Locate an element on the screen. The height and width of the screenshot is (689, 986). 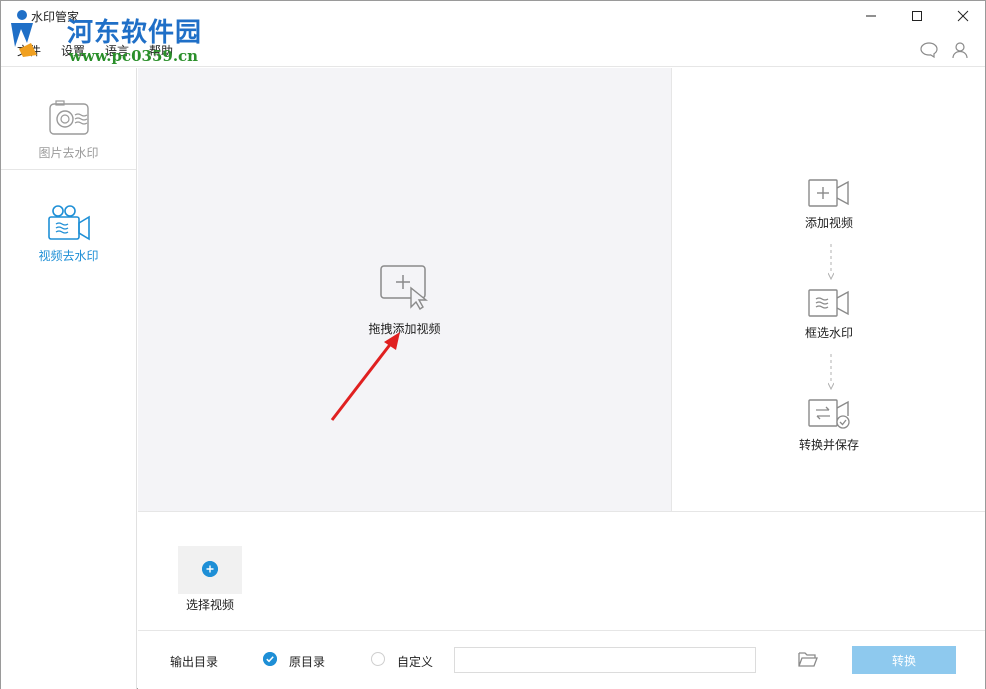
sidebar-item-photo: 图片去水印 is located at coordinates (68, 119).